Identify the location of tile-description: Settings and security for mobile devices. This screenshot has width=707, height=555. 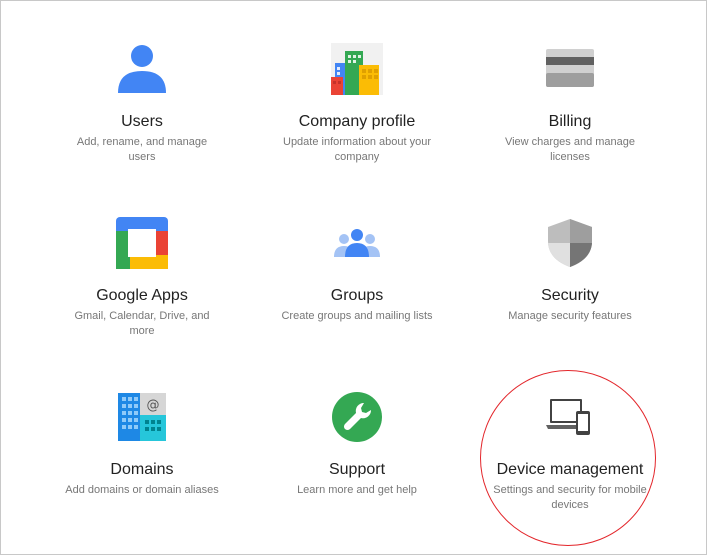
(570, 497).